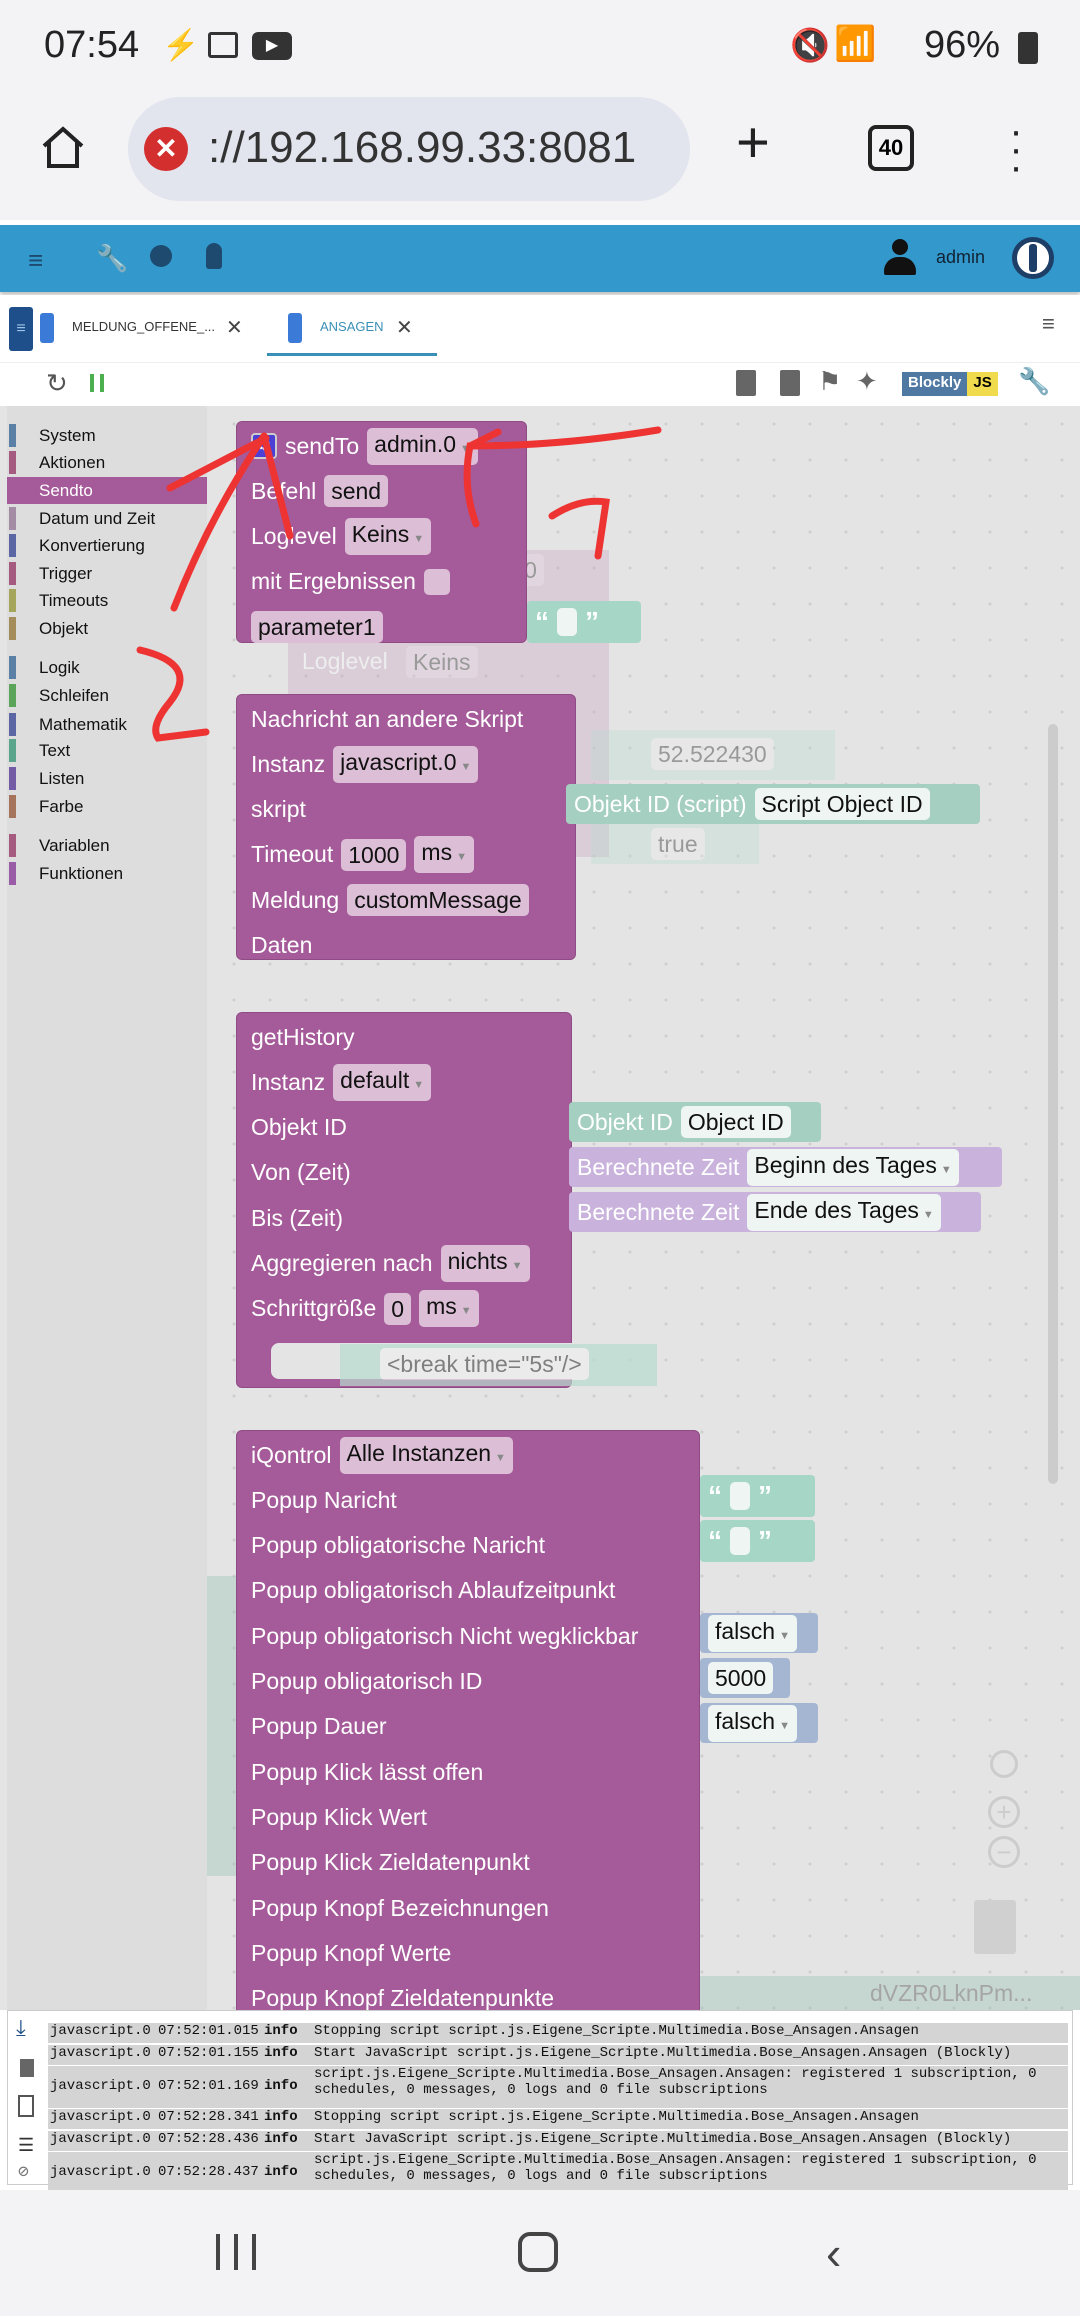 The image size is (1080, 2316). What do you see at coordinates (390, 1862) in the screenshot?
I see `block-label: Popup Klick Zieldatenpunkt` at bounding box center [390, 1862].